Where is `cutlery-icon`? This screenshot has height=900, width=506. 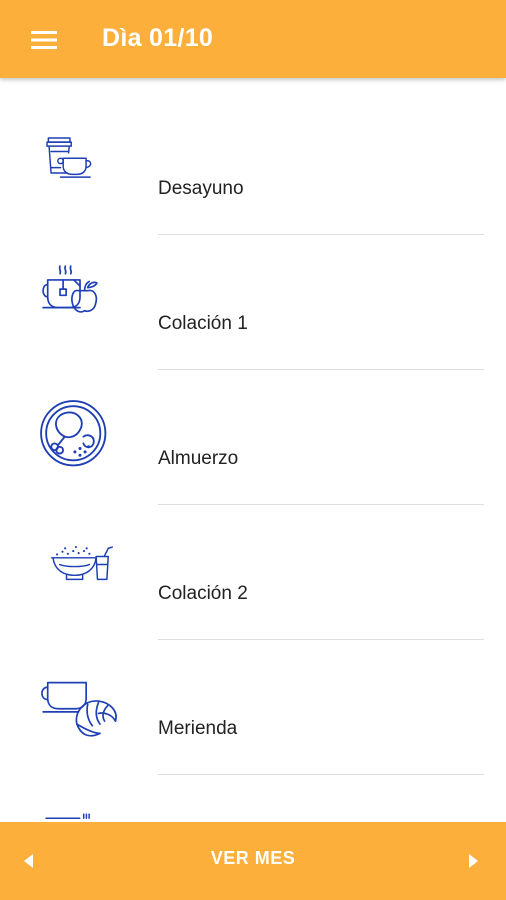 cutlery-icon is located at coordinates (67, 816).